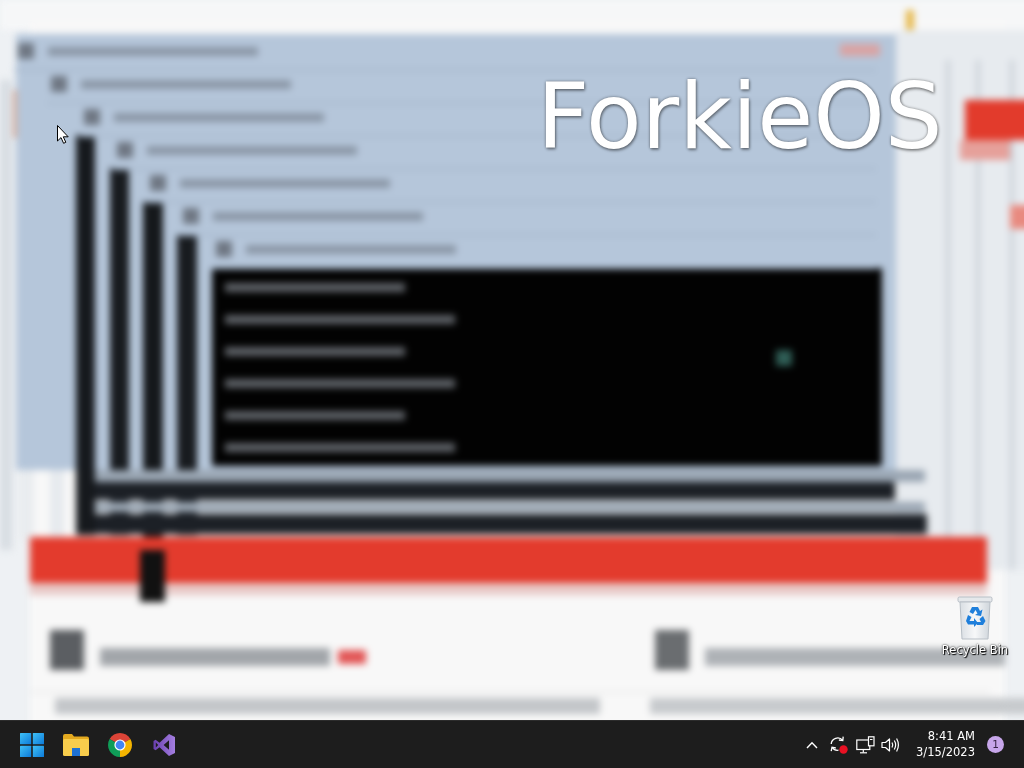  I want to click on start-icon, so click(32, 744).